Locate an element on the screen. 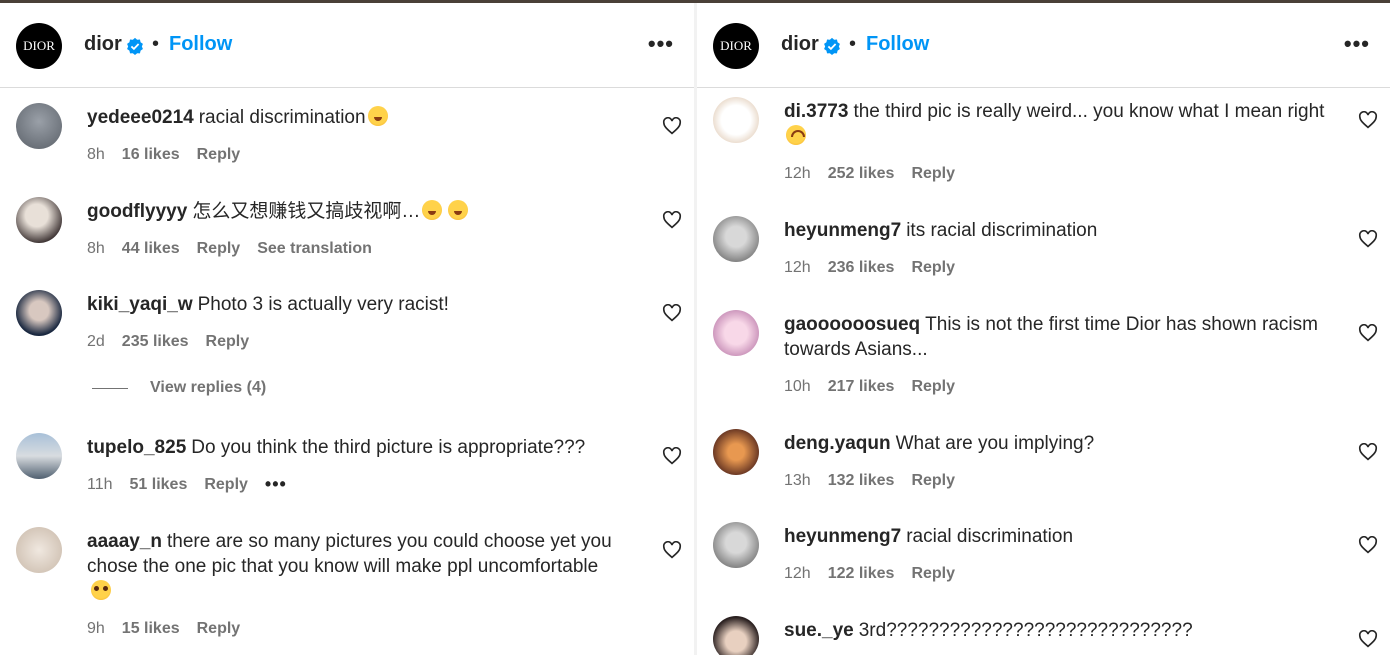  pleading-face-emoji-icon is located at coordinates (101, 590).